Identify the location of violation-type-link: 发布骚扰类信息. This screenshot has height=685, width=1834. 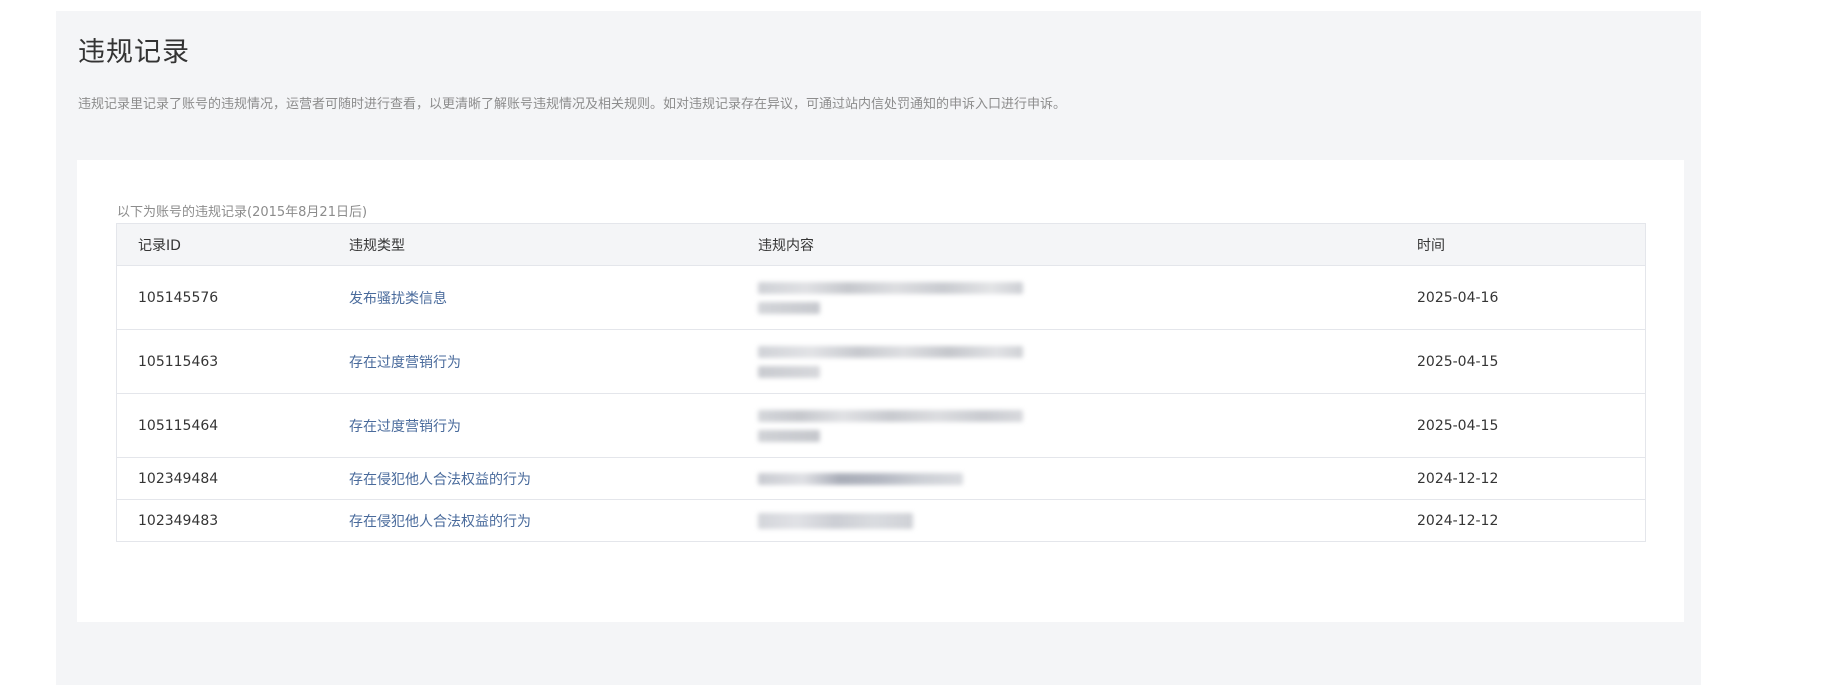
(398, 298).